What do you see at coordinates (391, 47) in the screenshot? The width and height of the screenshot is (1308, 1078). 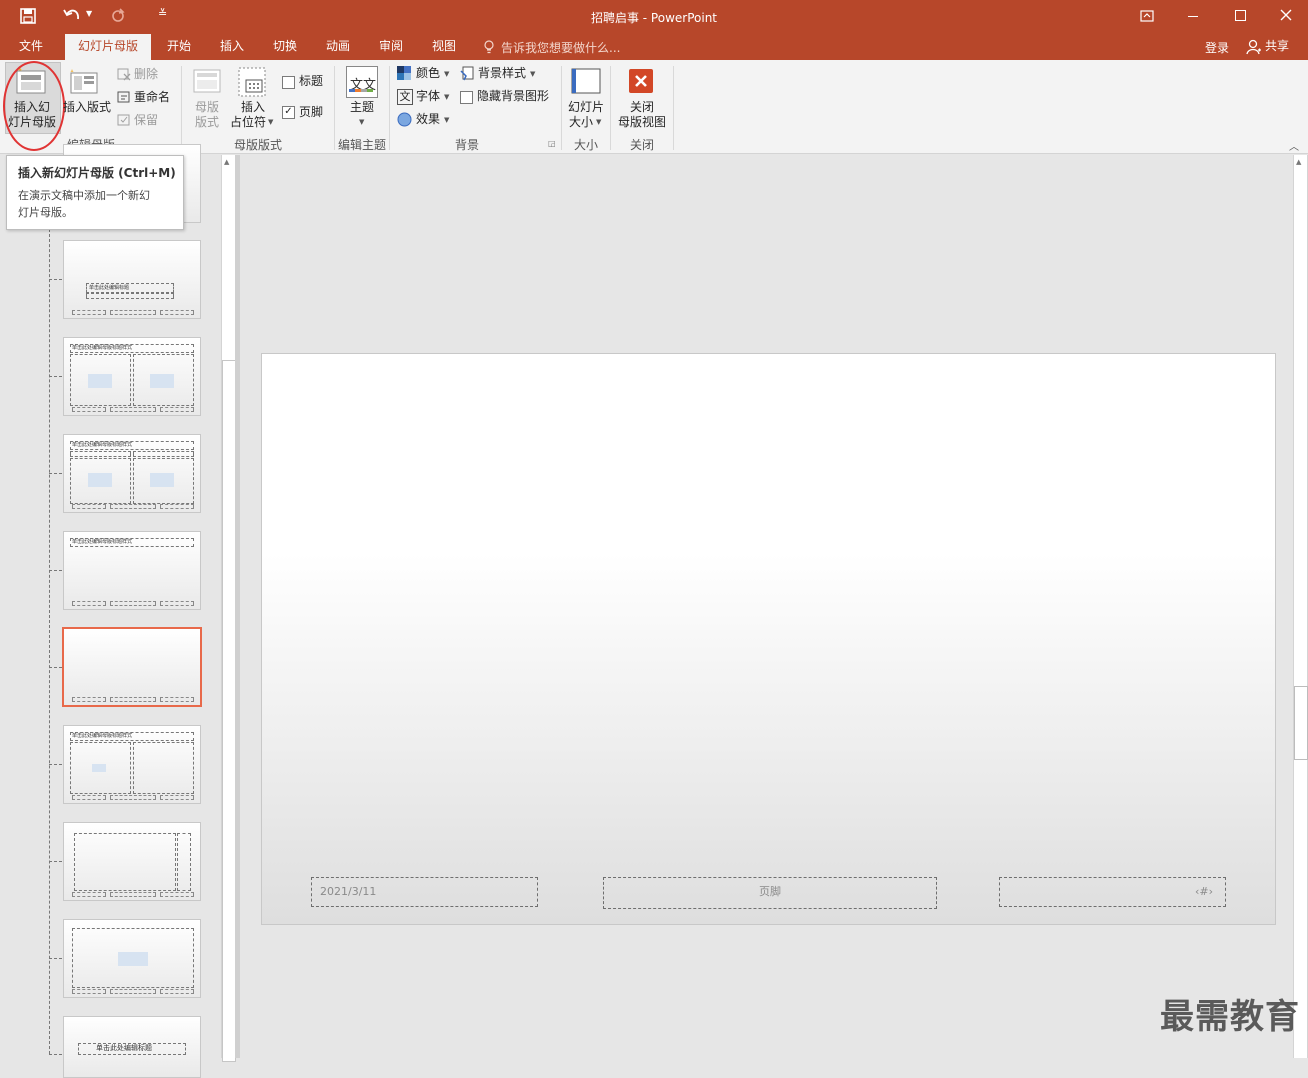 I see `tab-review: 审阅` at bounding box center [391, 47].